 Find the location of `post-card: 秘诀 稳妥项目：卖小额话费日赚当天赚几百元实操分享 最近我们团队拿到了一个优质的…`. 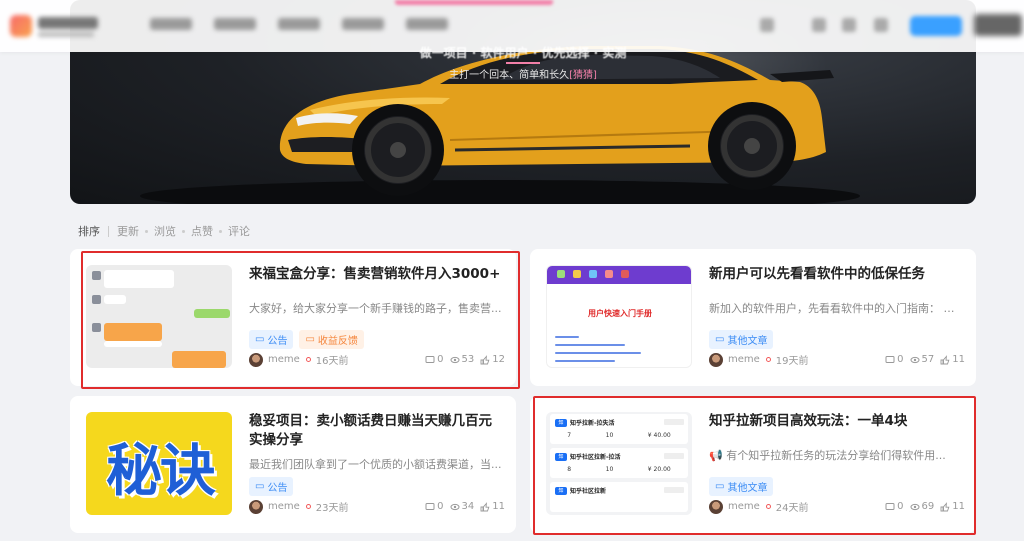

post-card: 秘诀 稳妥项目：卖小额话费日赚当天赚几百元实操分享 最近我们团队拿到了一个优质的… is located at coordinates (293, 464).